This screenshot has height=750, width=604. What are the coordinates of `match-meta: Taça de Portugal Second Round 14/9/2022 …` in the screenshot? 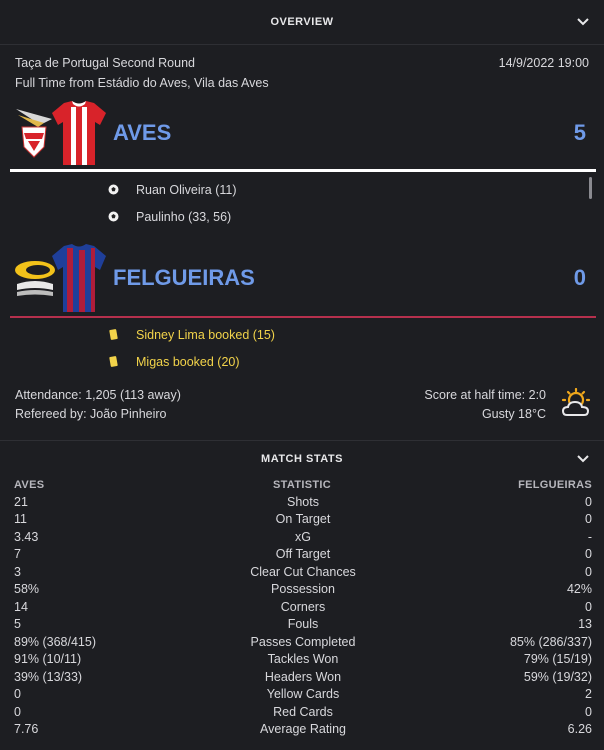 It's located at (302, 63).